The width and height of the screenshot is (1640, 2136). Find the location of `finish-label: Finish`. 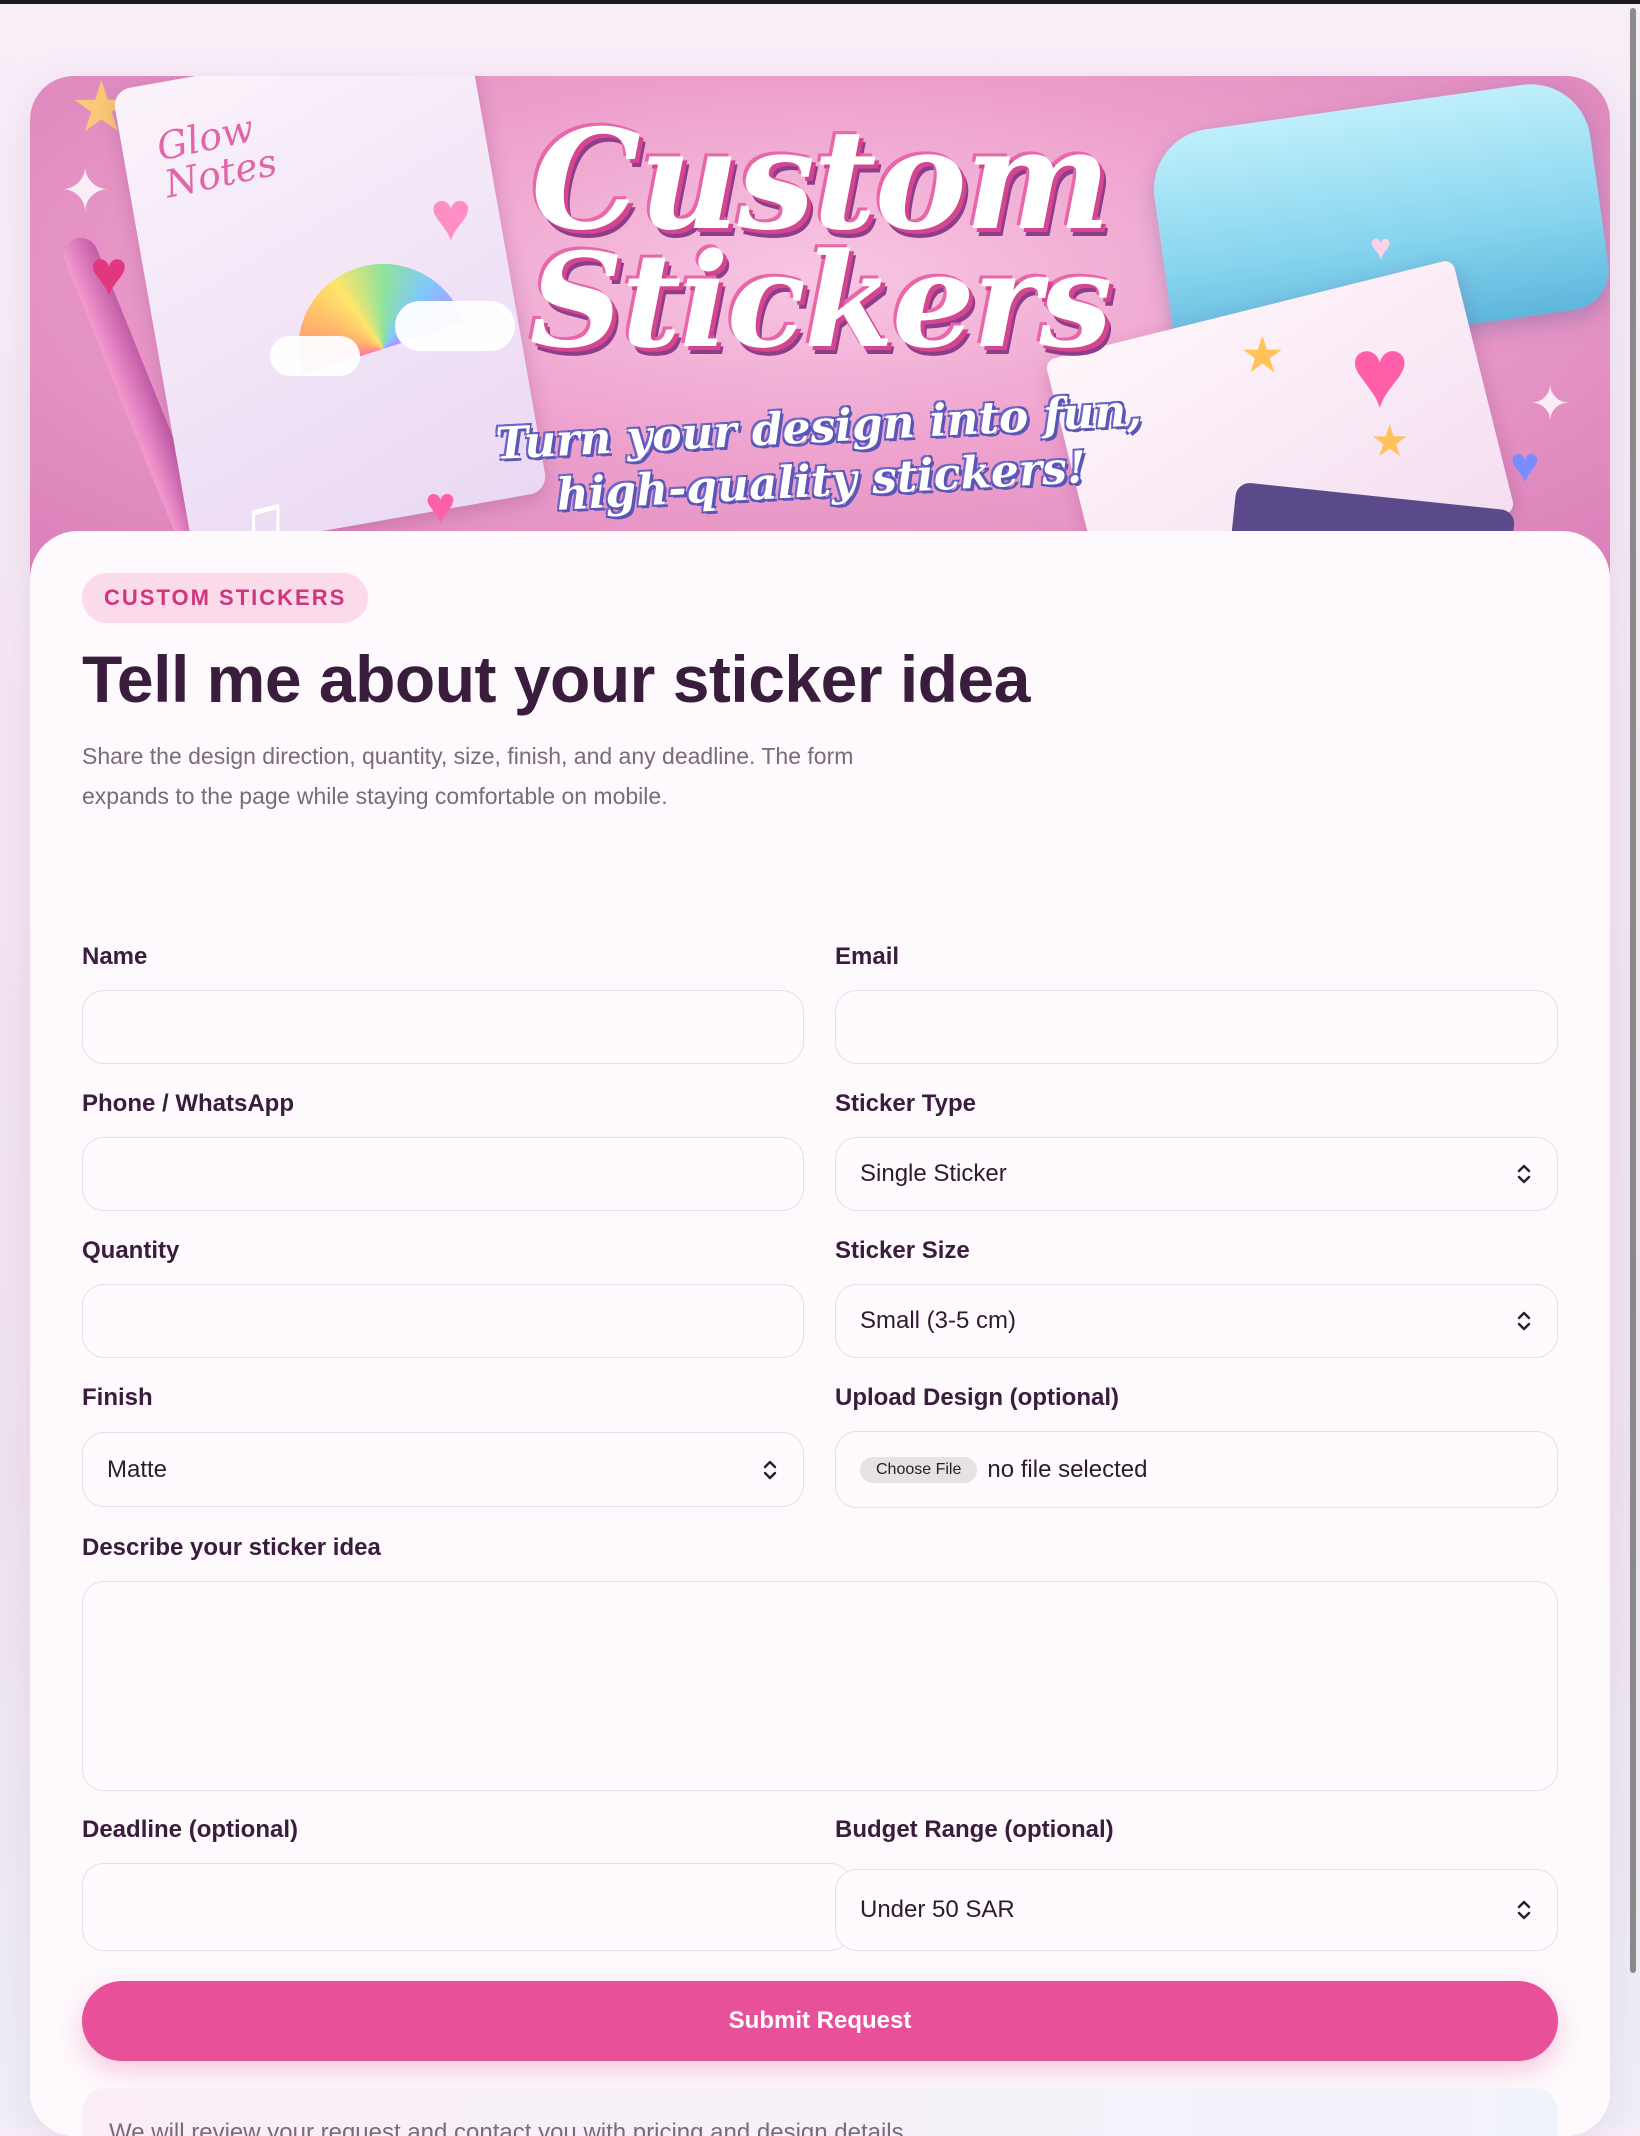

finish-label: Finish is located at coordinates (117, 1397).